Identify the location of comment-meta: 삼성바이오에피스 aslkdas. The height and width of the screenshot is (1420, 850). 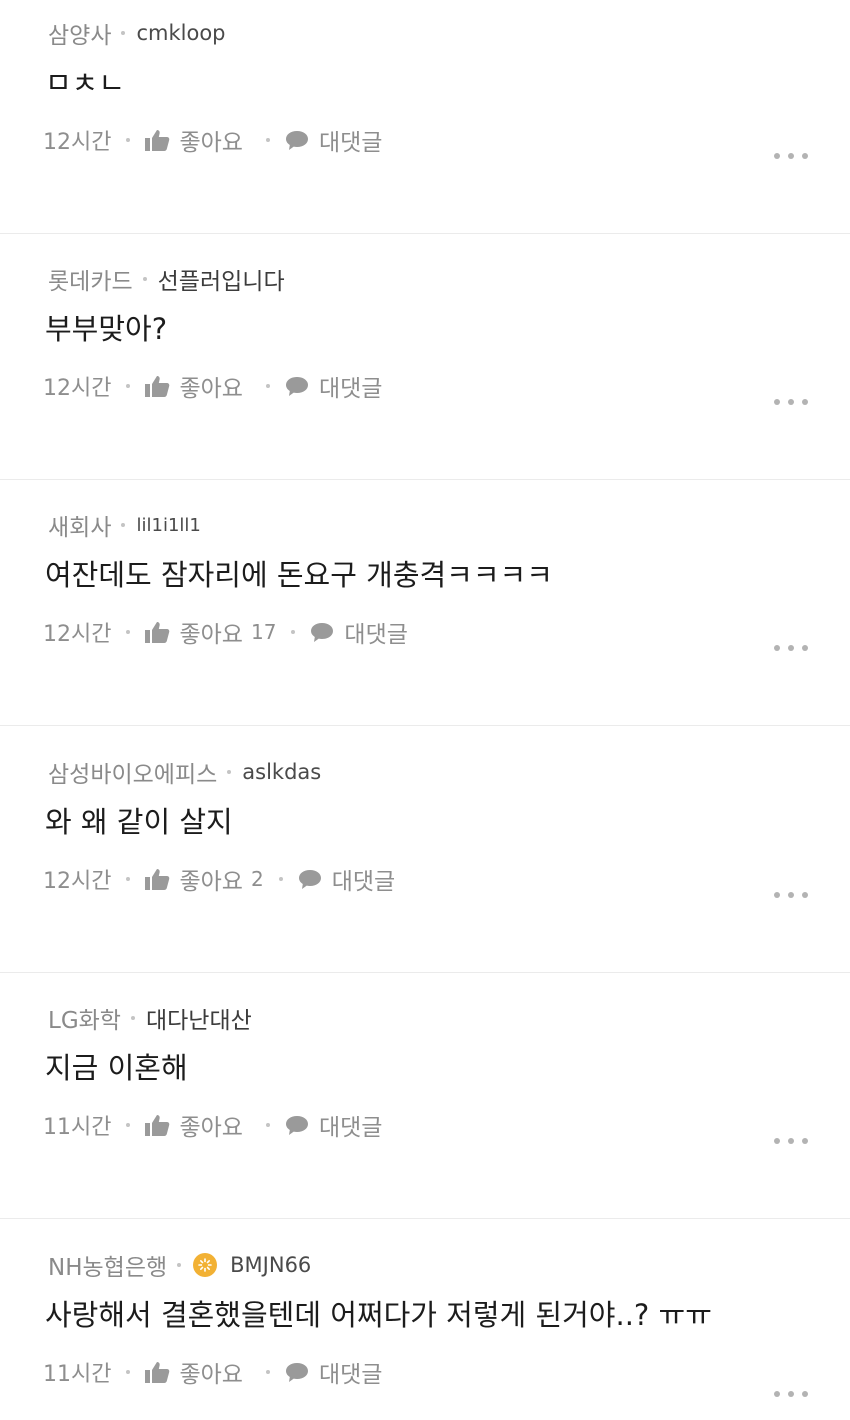
(184, 772).